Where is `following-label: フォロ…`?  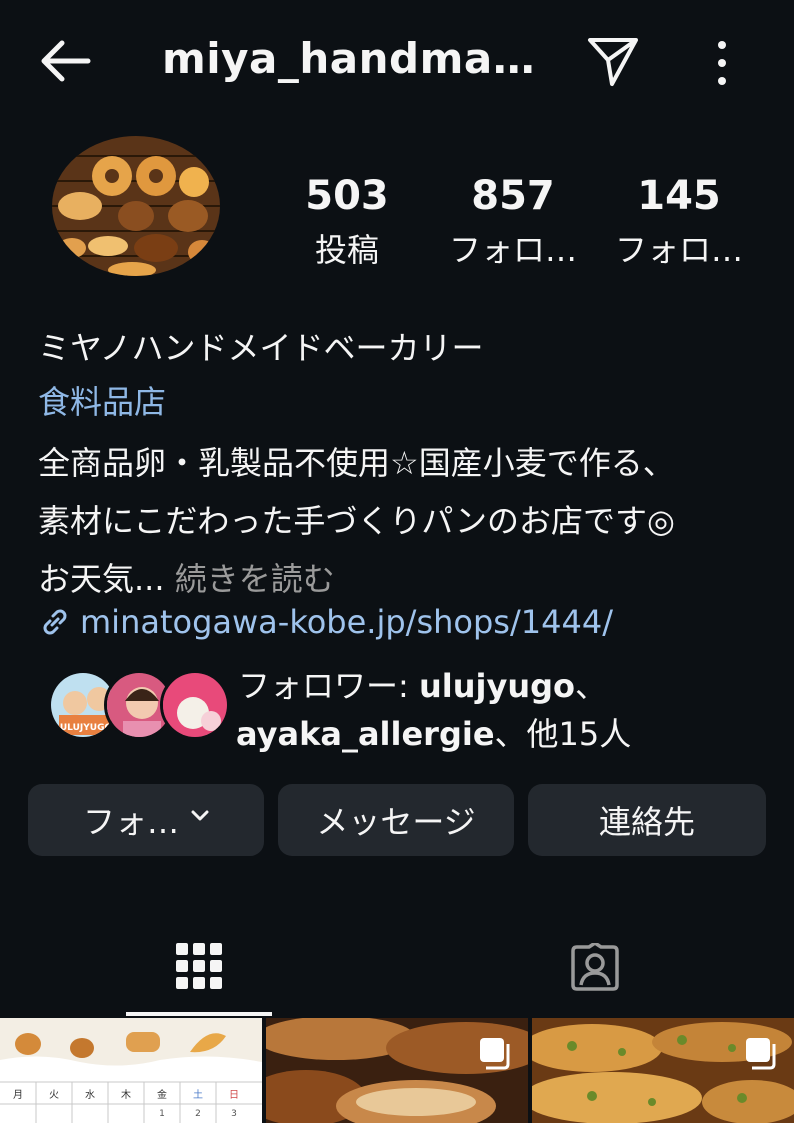 following-label: フォロ… is located at coordinates (678, 250).